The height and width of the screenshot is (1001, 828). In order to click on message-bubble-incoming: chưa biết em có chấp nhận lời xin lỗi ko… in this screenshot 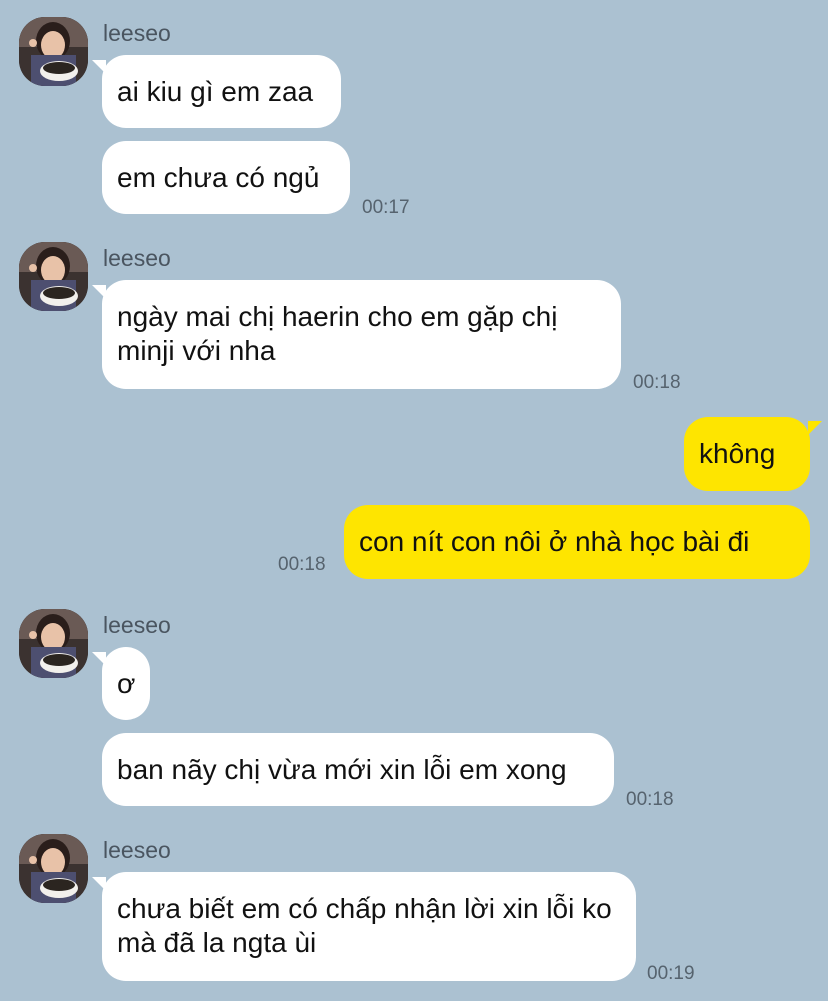, I will do `click(369, 926)`.